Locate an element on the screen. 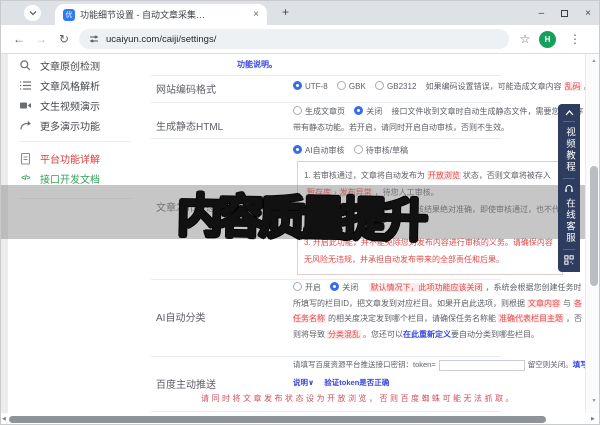  verify-token-link: 验证token是否正确 is located at coordinates (356, 382).